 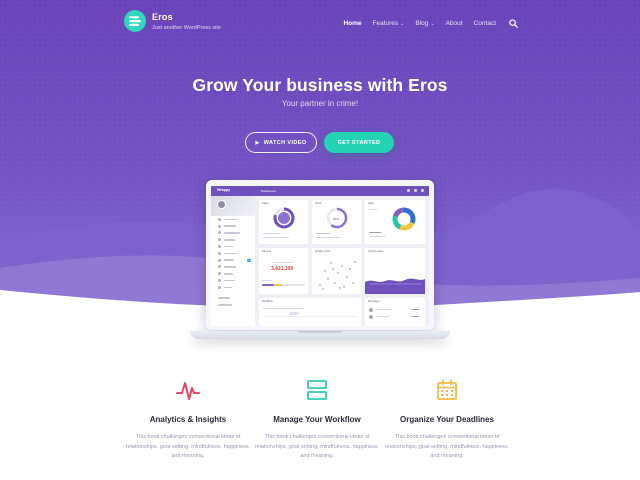 I want to click on workflow-card: Workflow, so click(x=310, y=312).